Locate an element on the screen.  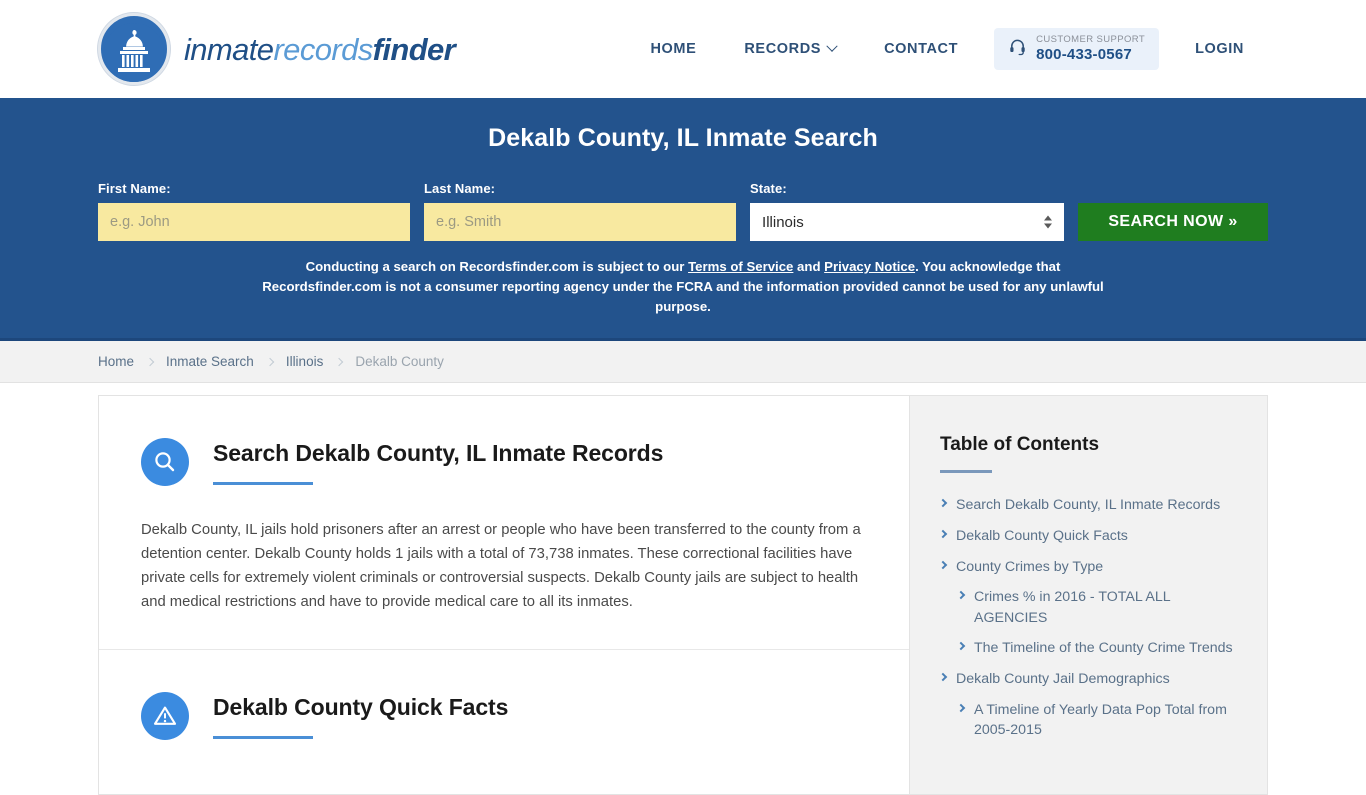
nav-records-label: RECORDS is located at coordinates (783, 48).